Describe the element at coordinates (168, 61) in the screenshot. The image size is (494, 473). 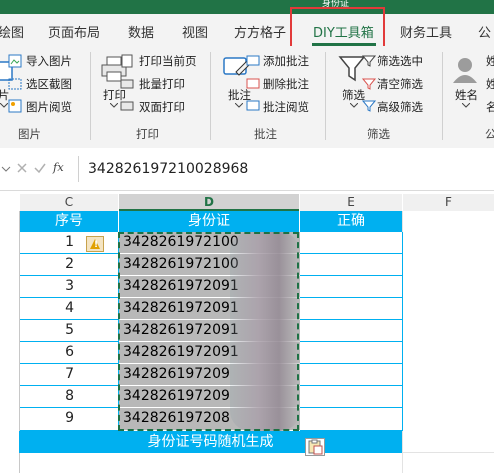
I see `print-current-page-button: 打印当前页` at that location.